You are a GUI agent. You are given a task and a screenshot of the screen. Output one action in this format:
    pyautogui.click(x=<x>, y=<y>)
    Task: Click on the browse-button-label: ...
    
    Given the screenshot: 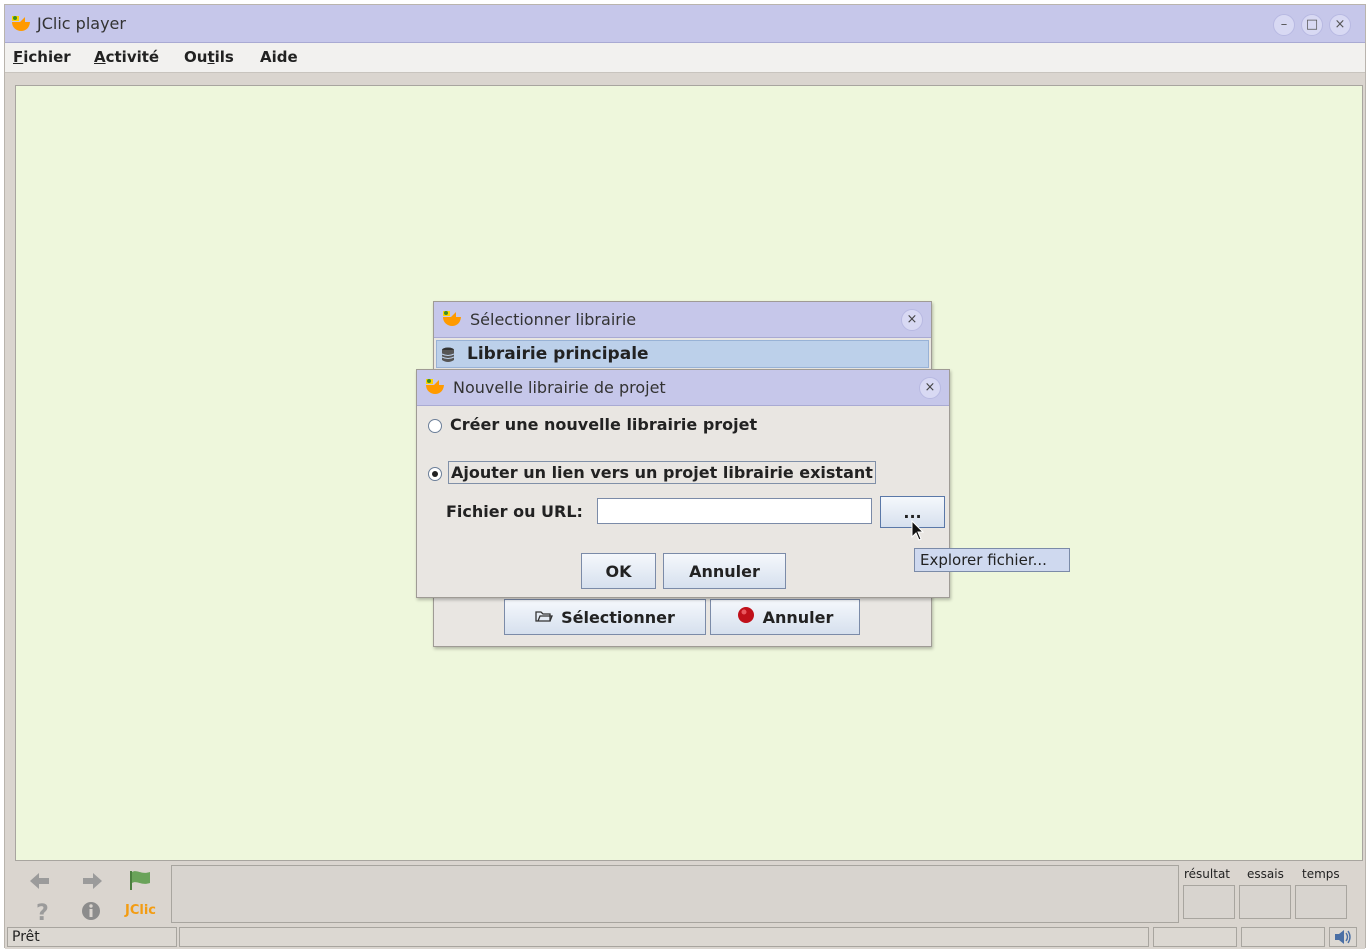 What is the action you would take?
    pyautogui.click(x=912, y=512)
    